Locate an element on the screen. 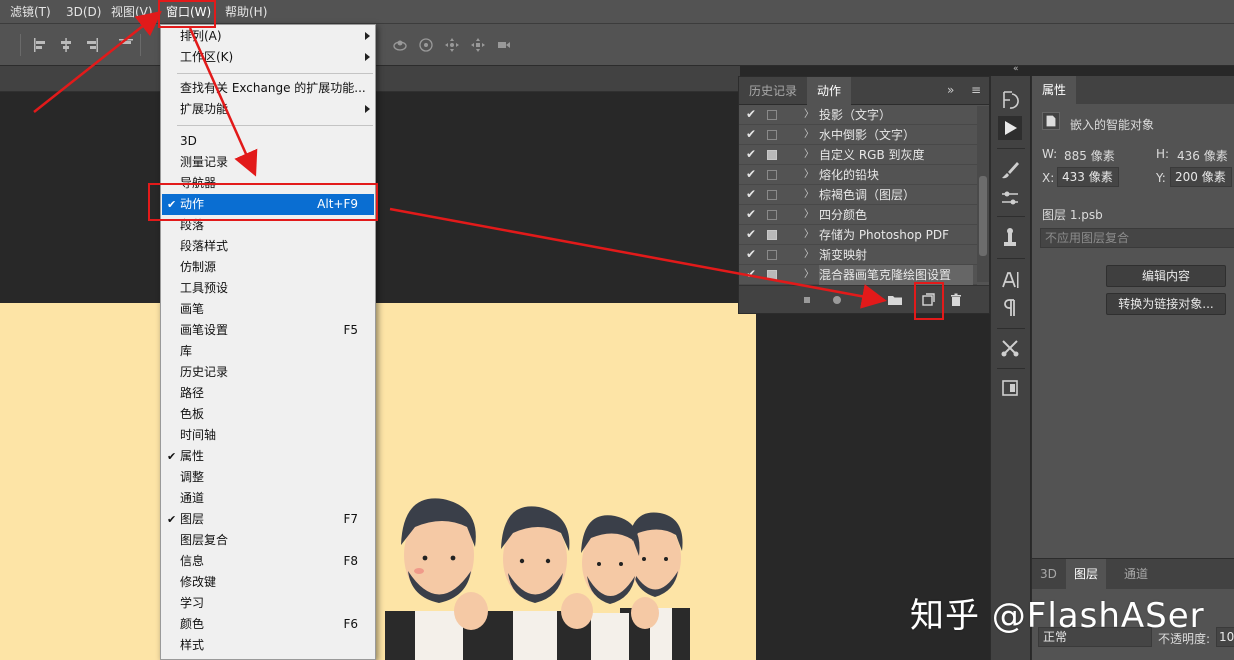 Image resolution: width=1234 pixels, height=660 pixels. menu-item-3d: 3D is located at coordinates (268, 141).